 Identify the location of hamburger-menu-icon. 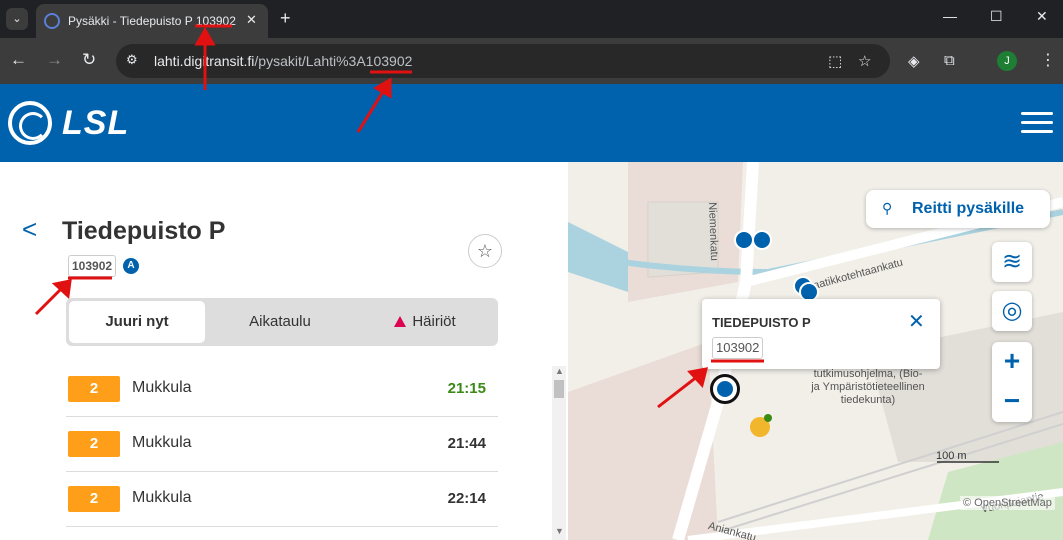
(1037, 123).